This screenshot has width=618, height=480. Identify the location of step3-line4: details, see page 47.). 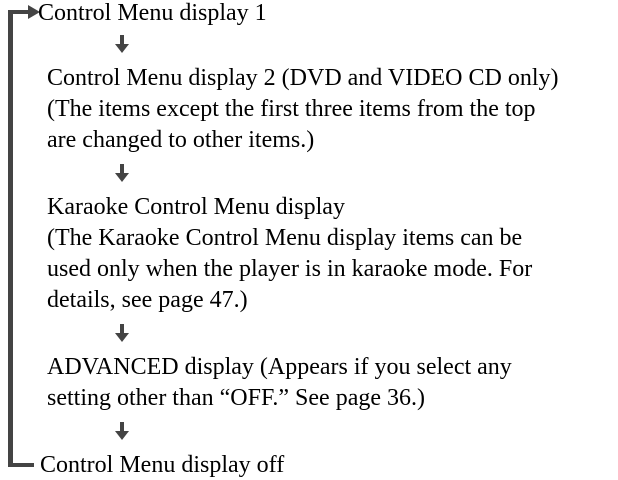
(147, 300).